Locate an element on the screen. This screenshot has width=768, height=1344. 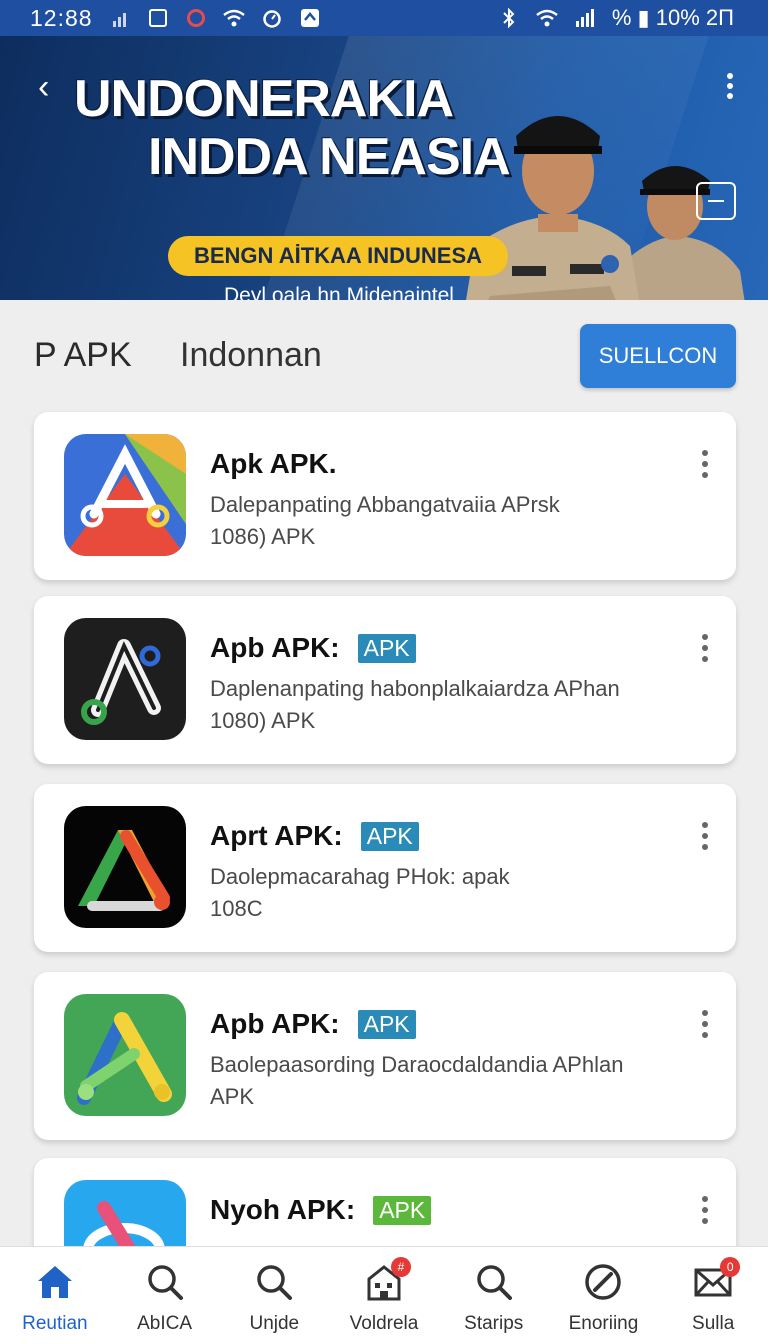
signal-icon is located at coordinates (120, 18).